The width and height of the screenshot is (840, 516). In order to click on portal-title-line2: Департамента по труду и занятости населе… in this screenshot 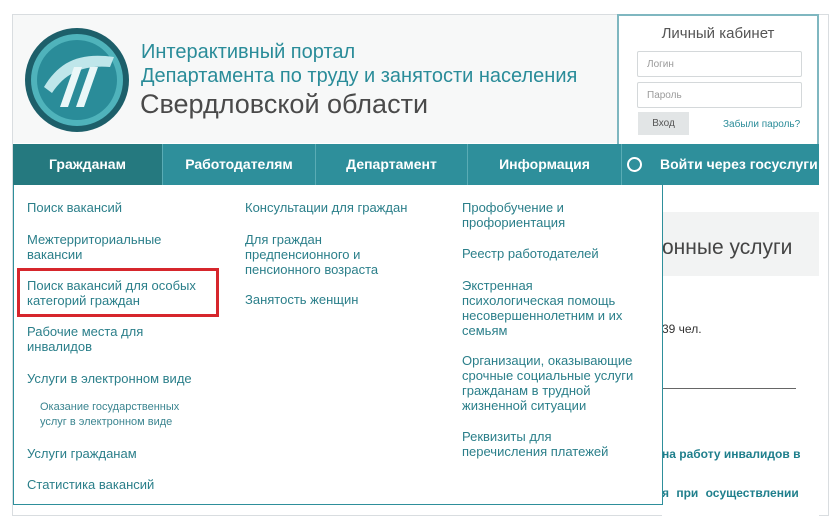, I will do `click(359, 76)`.